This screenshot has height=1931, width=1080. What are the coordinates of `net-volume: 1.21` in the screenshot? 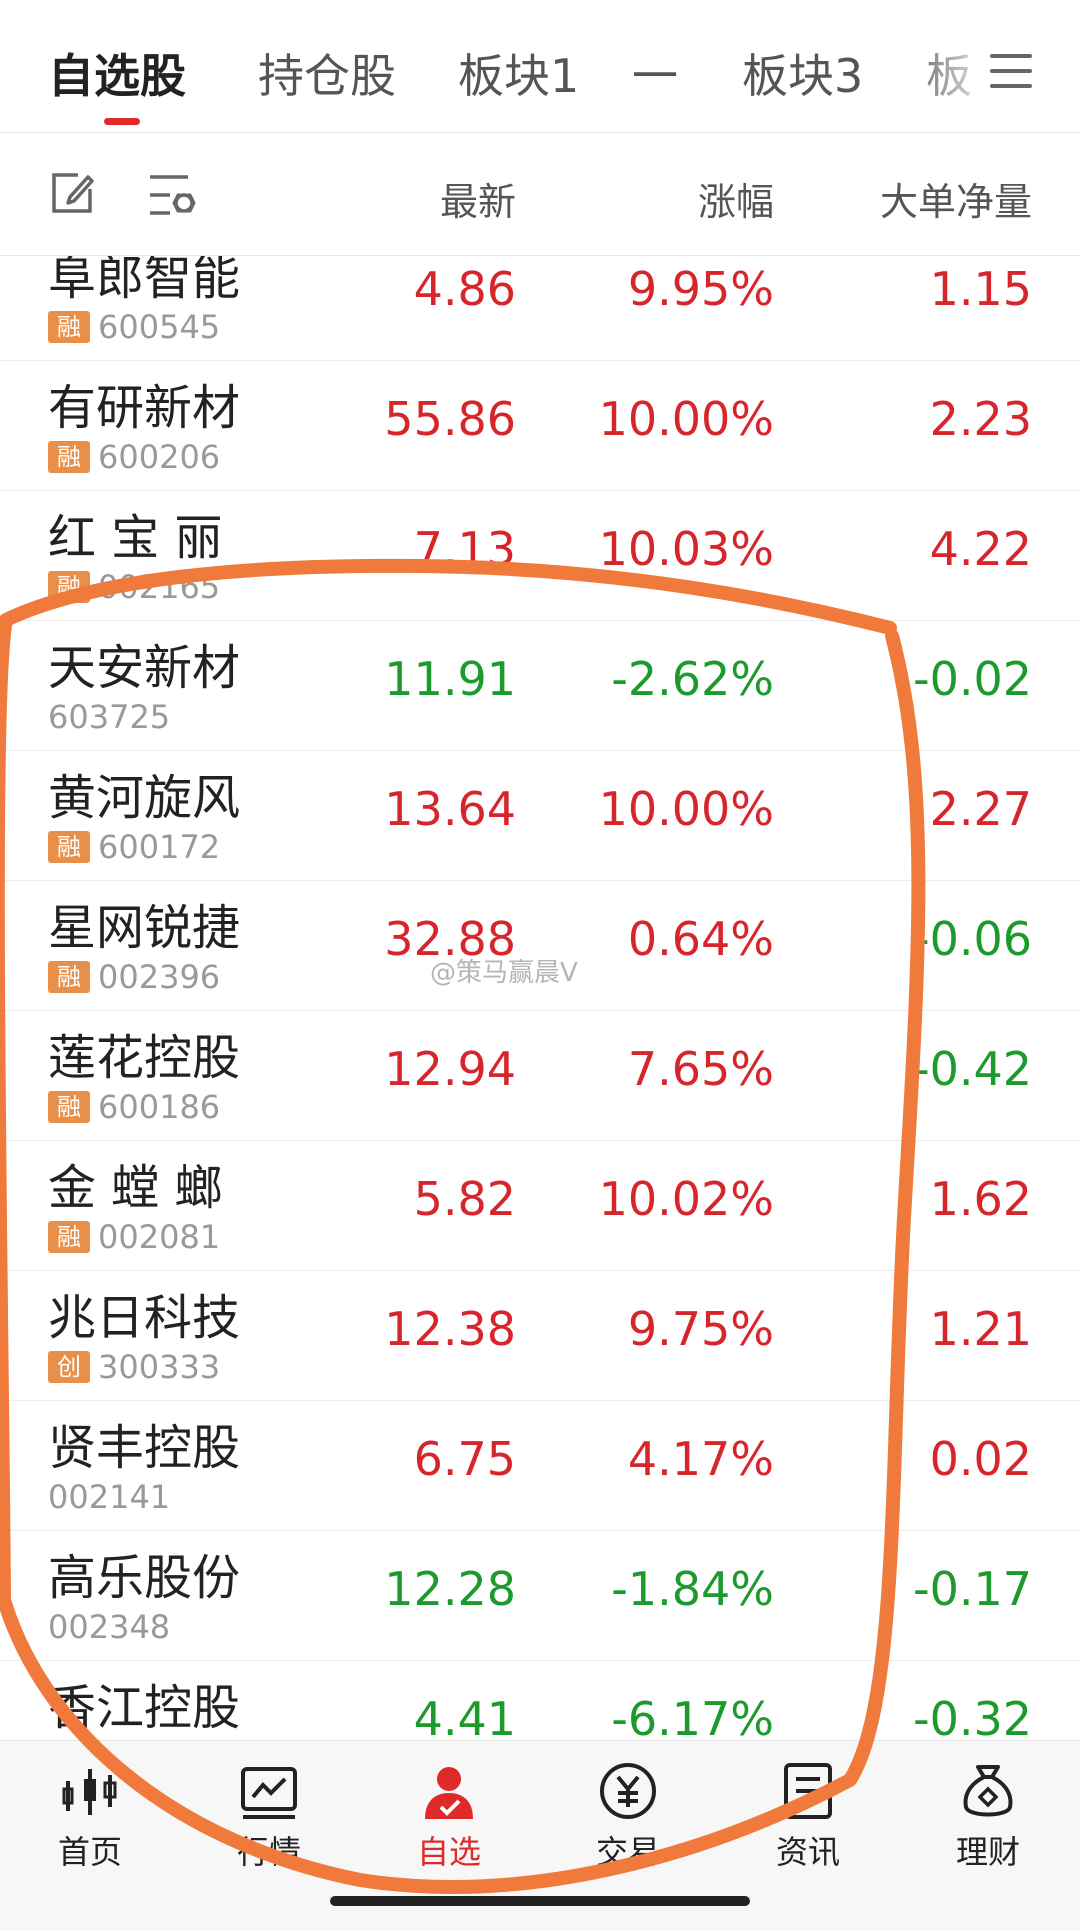 It's located at (980, 1329).